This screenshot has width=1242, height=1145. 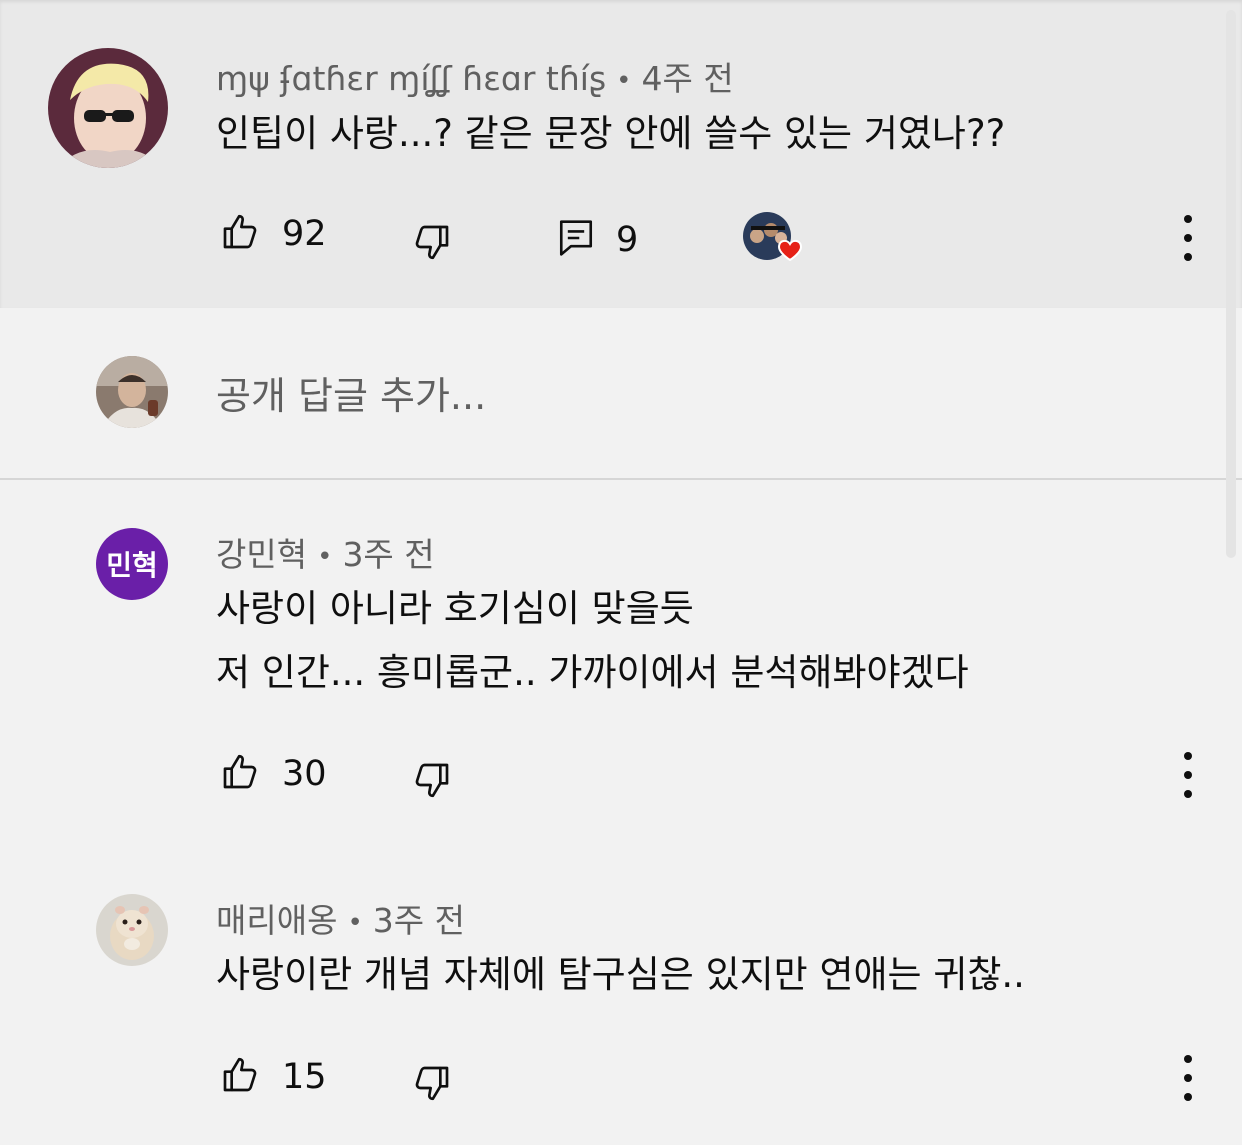 I want to click on creator-heart-icon, so click(x=773, y=237).